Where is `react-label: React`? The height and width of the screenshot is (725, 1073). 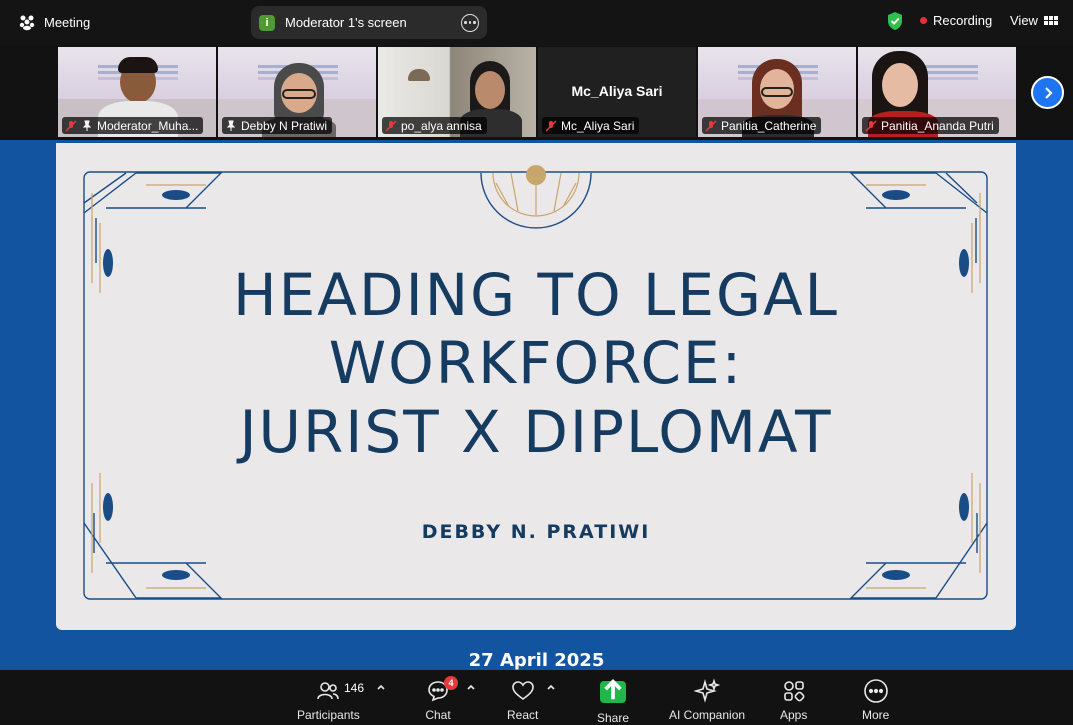 react-label: React is located at coordinates (523, 715).